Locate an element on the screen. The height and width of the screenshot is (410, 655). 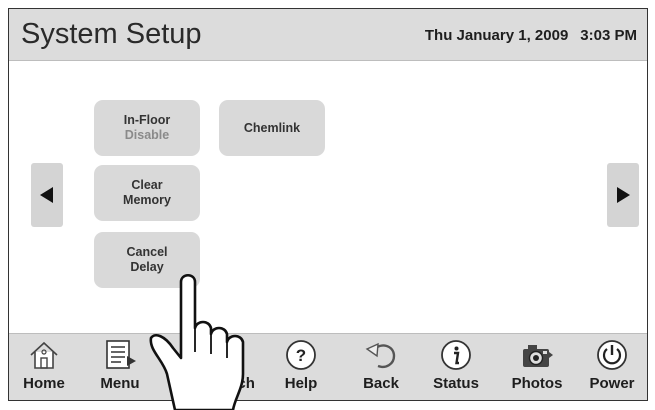
menu-button: Menu is located at coordinates (120, 368).